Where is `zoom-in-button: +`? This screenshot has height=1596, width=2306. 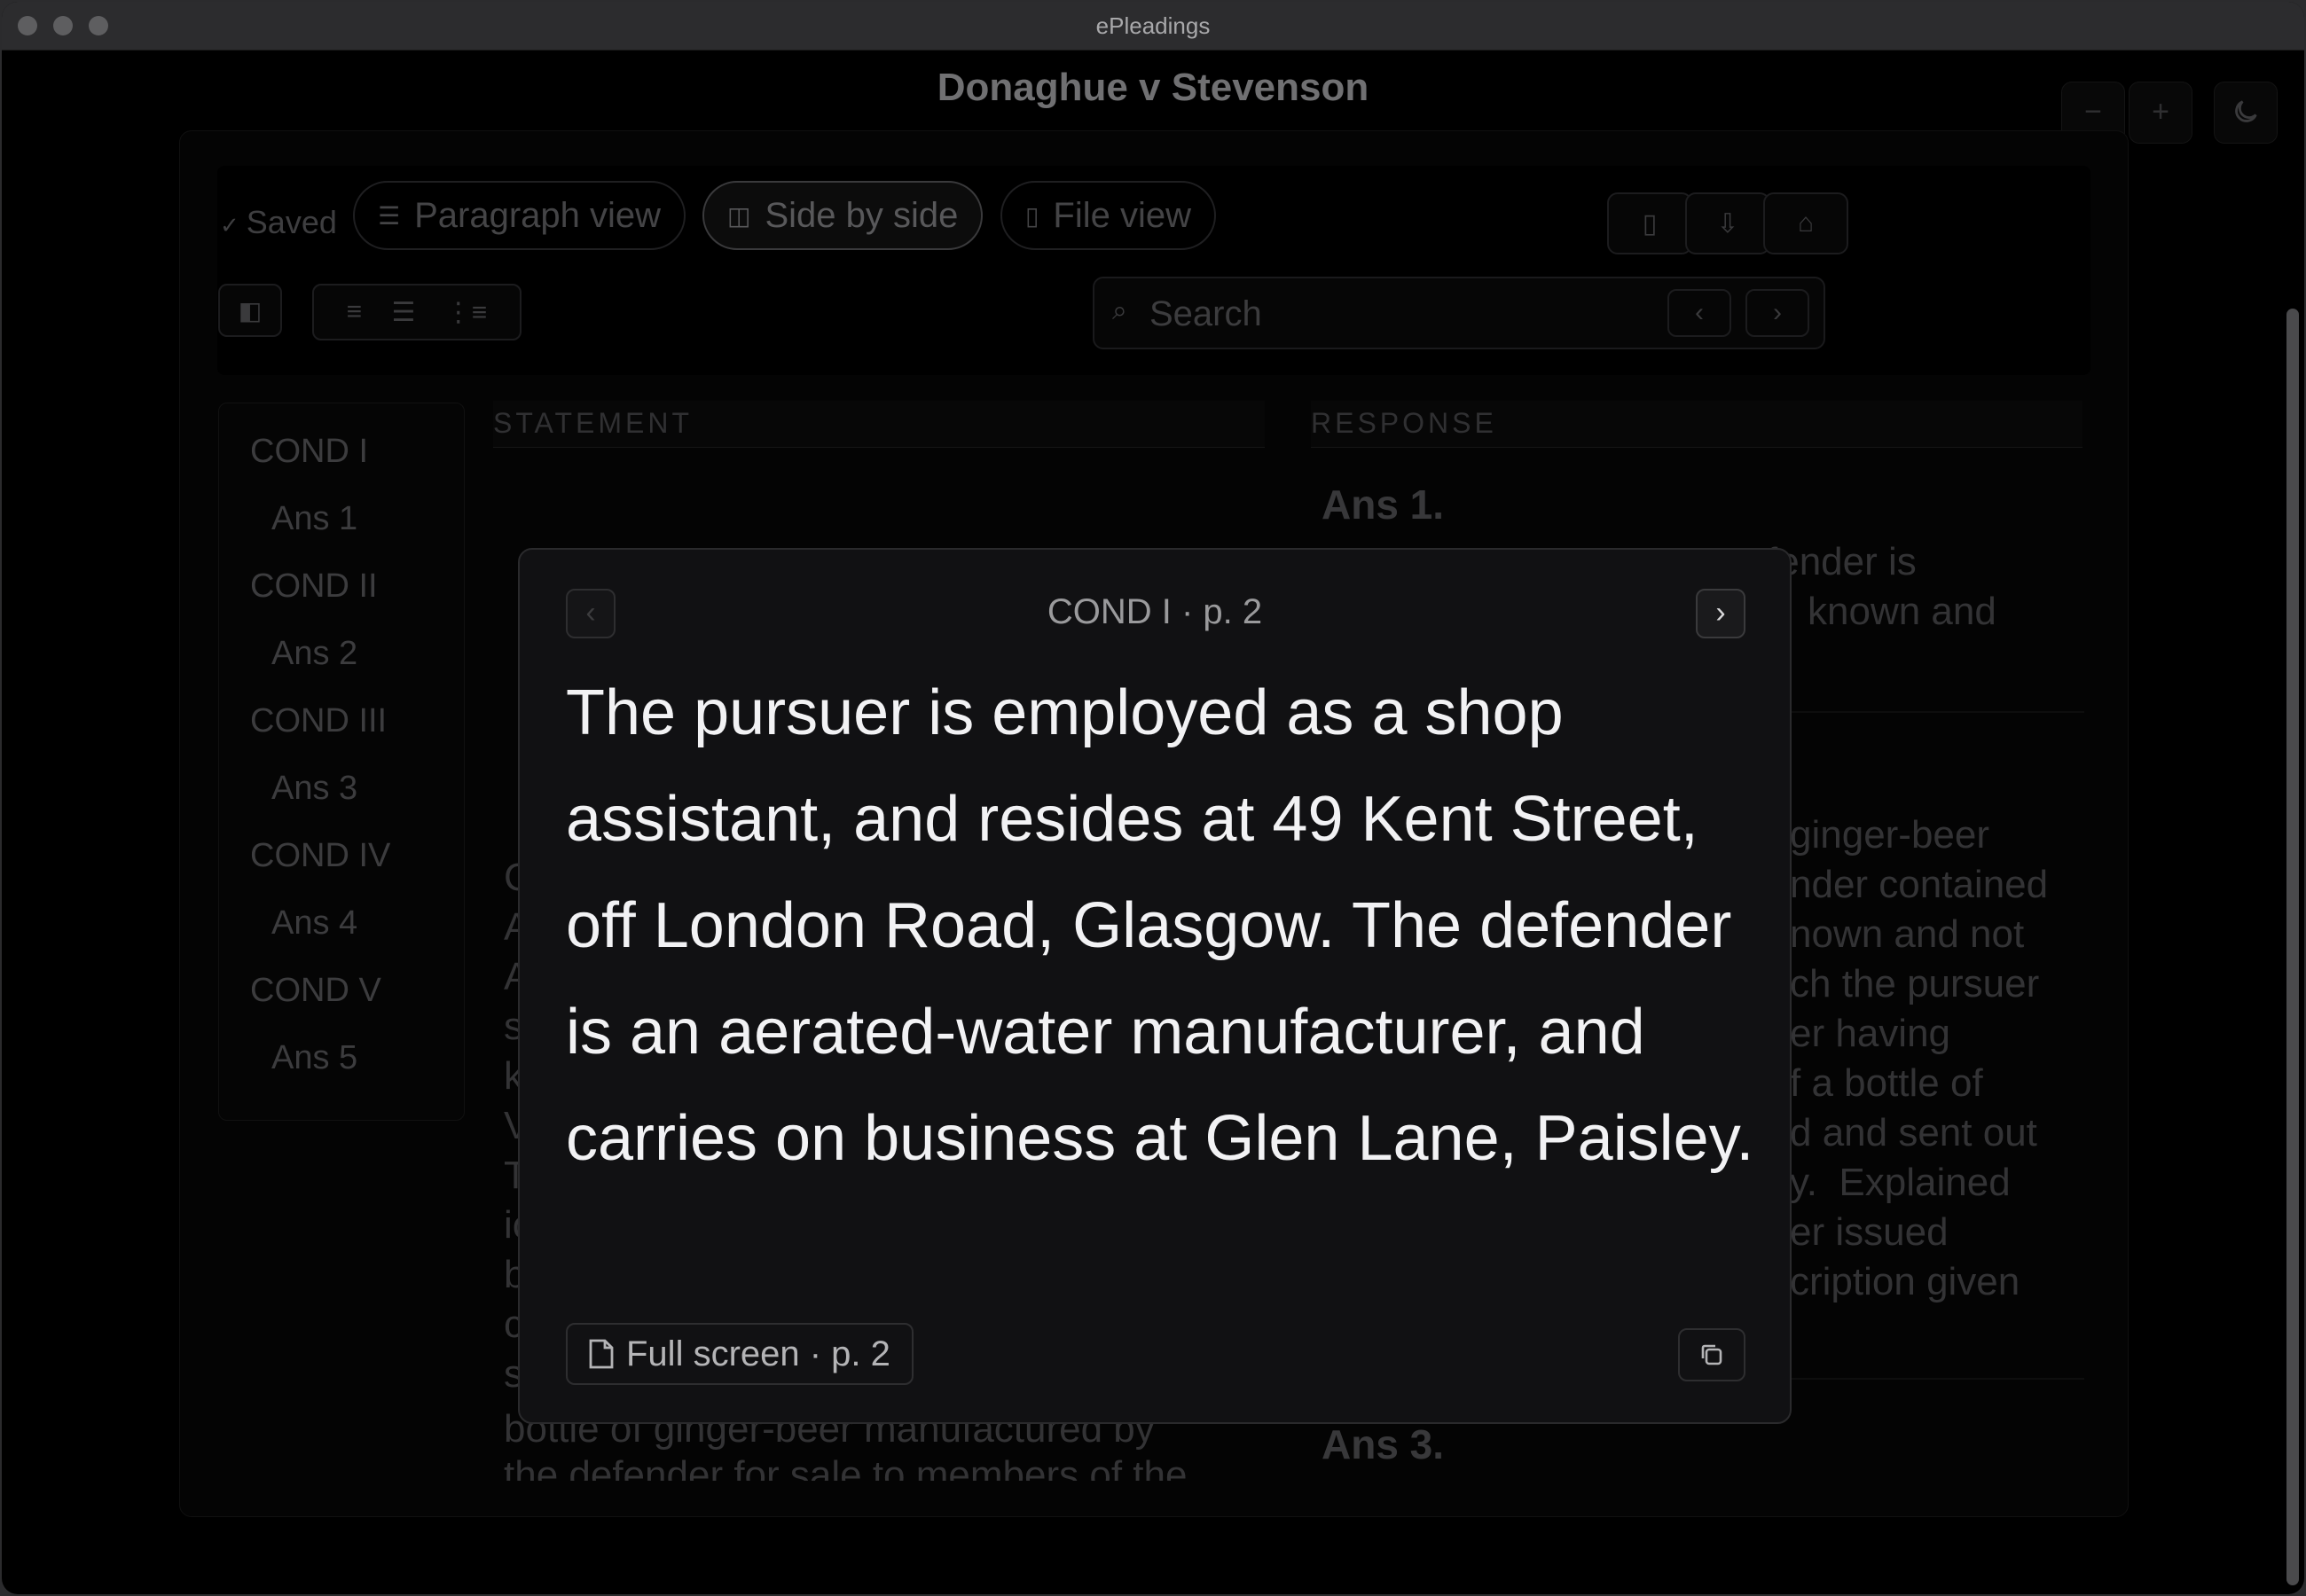
zoom-in-button: + is located at coordinates (2160, 113).